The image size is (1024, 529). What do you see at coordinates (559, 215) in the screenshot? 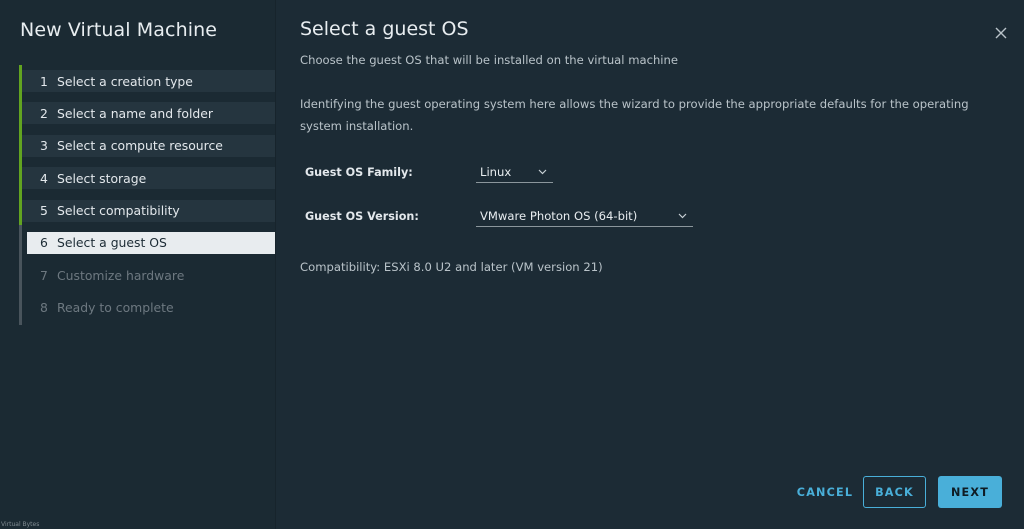
I see `guest-os-version-value: VMware Photon OS (64-bit)` at bounding box center [559, 215].